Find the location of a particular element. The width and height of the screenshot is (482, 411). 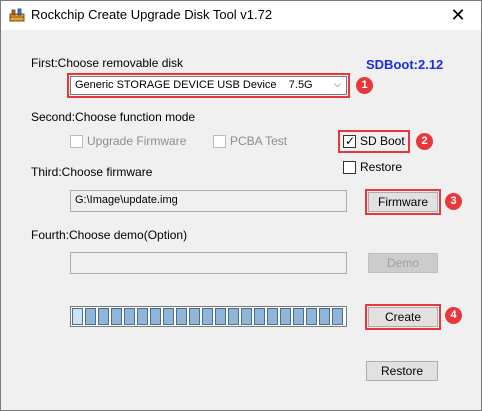

sdboot-version: SDBoot:2.12 is located at coordinates (405, 64).